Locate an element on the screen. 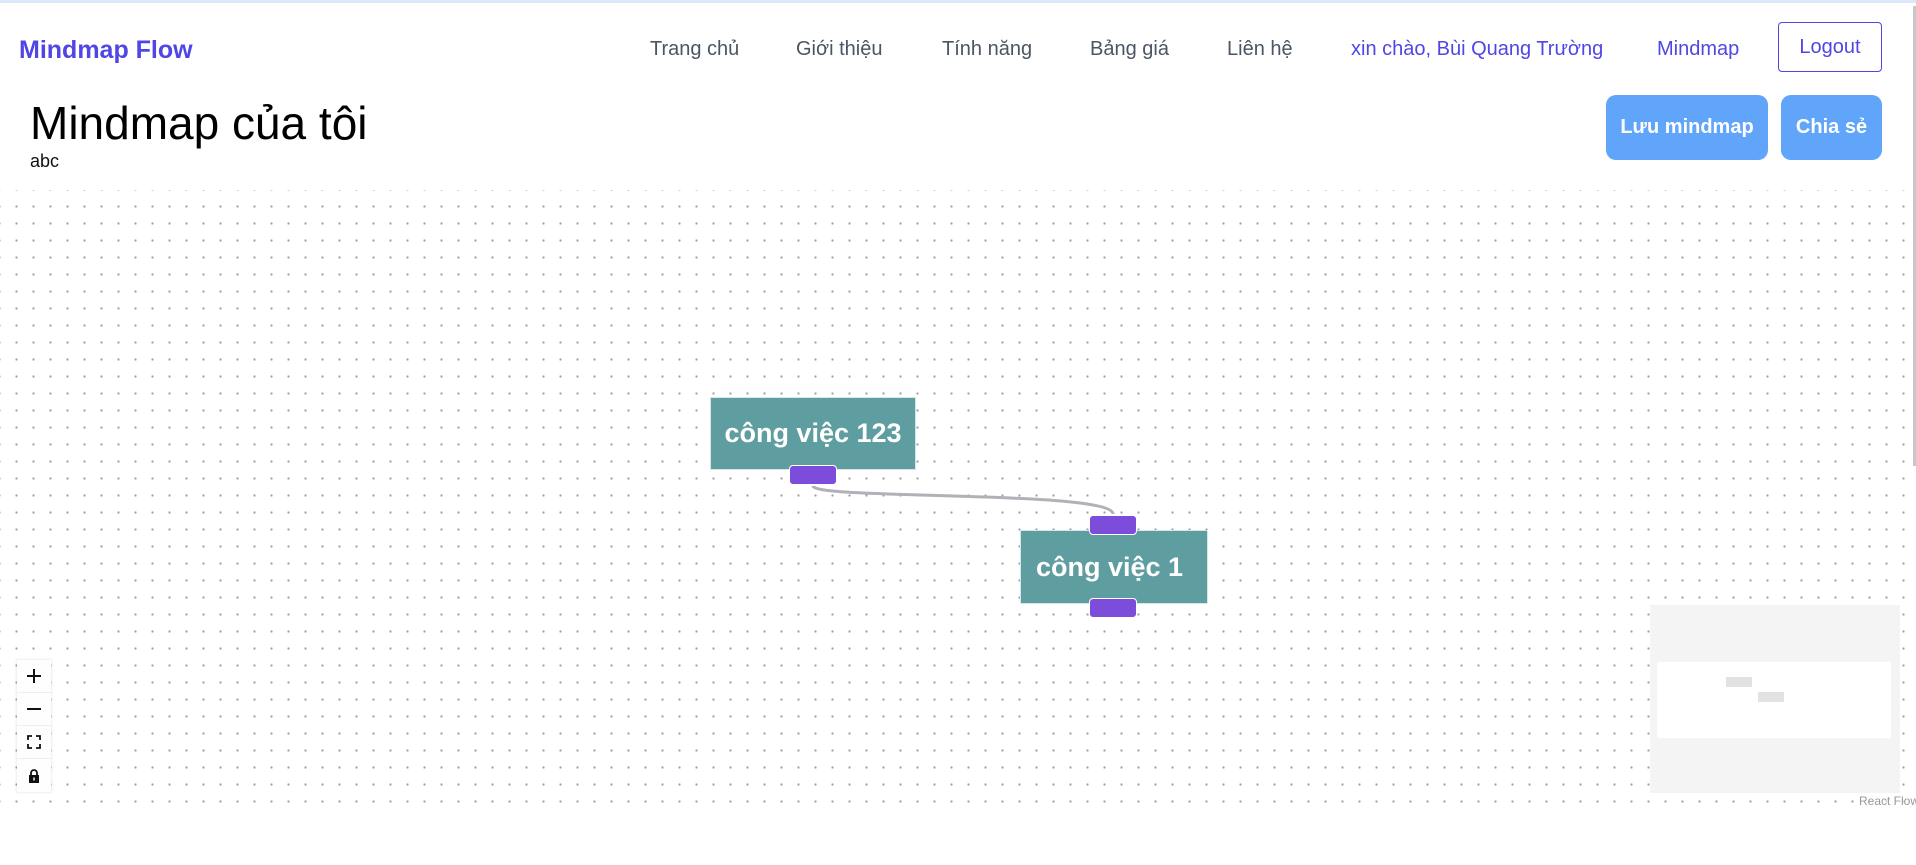 The width and height of the screenshot is (1916, 865). flow-edges is located at coordinates (963, 499).